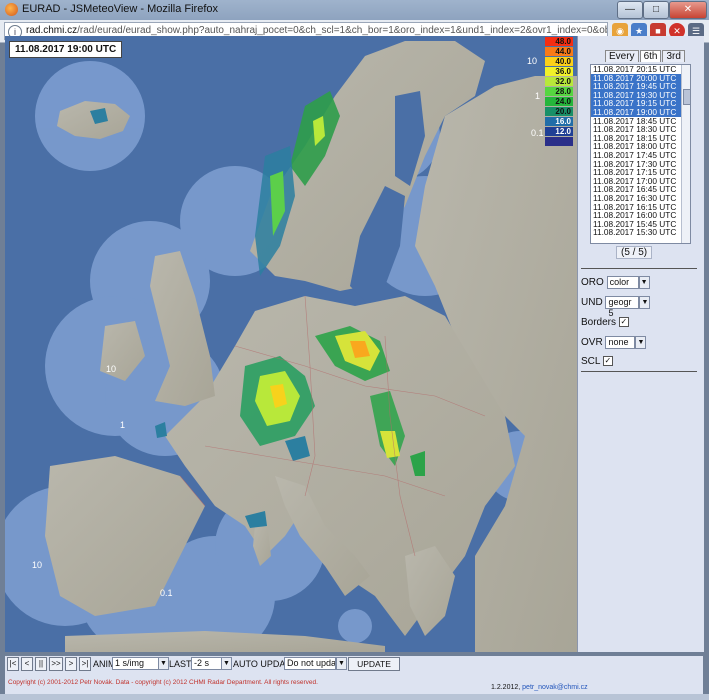 The image size is (709, 700). I want to click on version-text: 1.2.2012, petr_novak@chmi.cz, so click(539, 687).